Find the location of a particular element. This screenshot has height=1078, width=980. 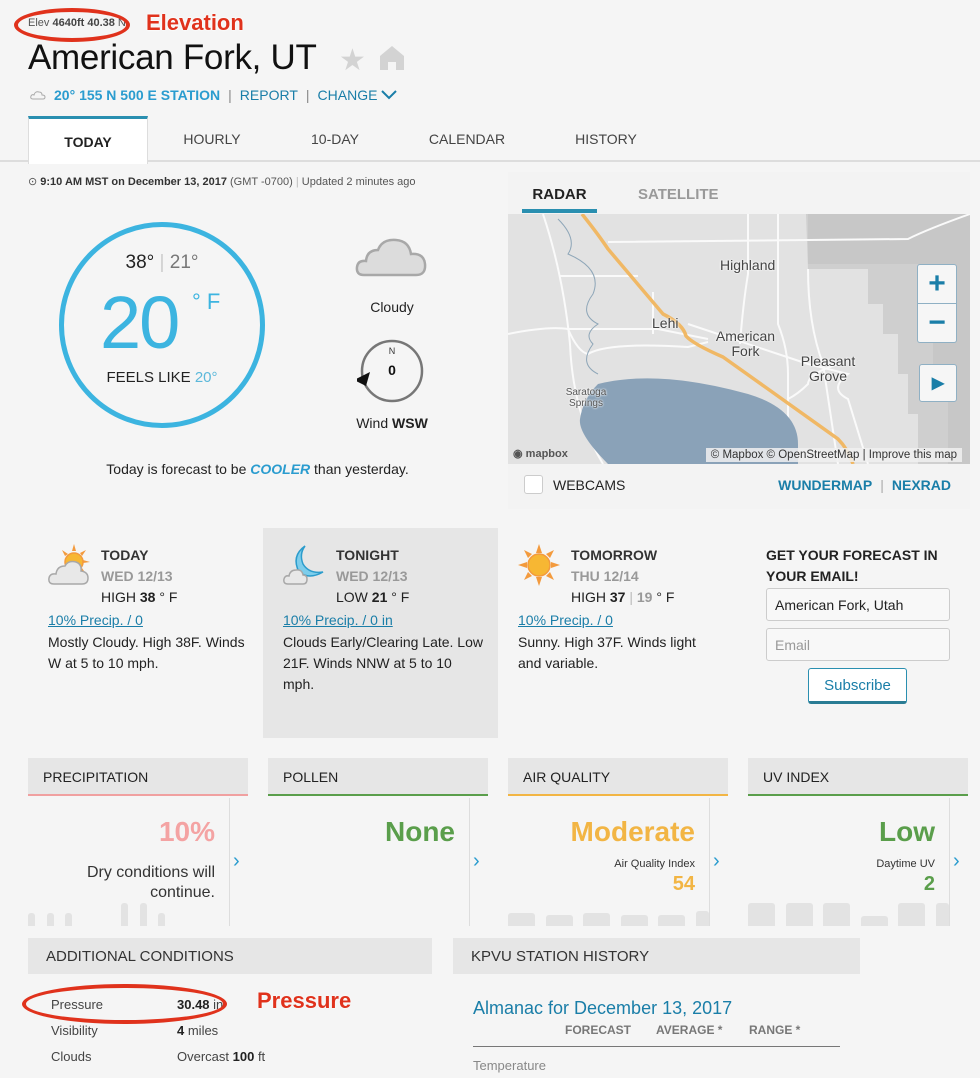

temp-unit: ° F is located at coordinates (400, 597).